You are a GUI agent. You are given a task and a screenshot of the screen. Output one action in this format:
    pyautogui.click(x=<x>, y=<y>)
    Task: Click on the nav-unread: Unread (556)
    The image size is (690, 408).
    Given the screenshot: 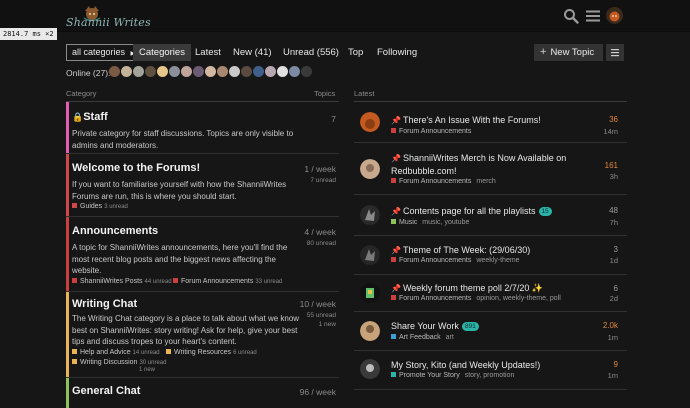 What is the action you would take?
    pyautogui.click(x=311, y=52)
    